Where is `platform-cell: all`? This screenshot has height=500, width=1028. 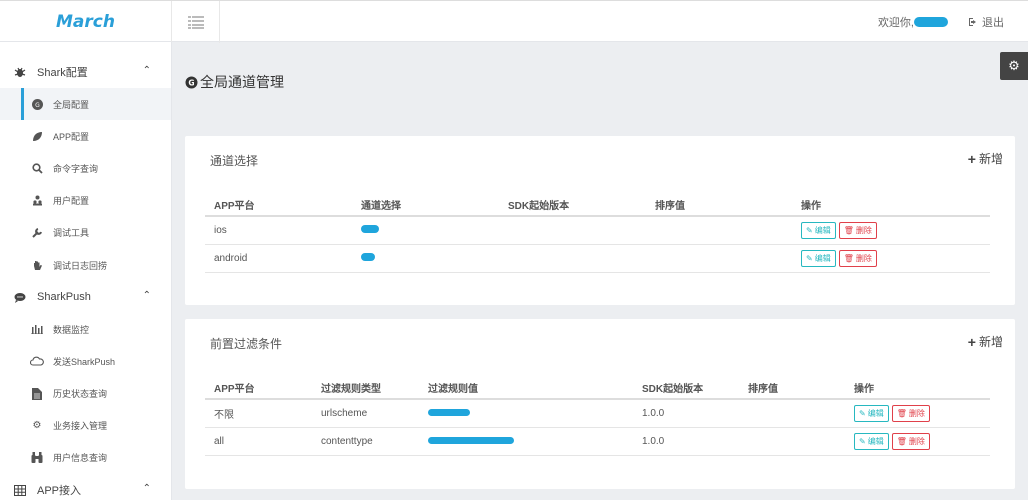
platform-cell: all is located at coordinates (258, 441).